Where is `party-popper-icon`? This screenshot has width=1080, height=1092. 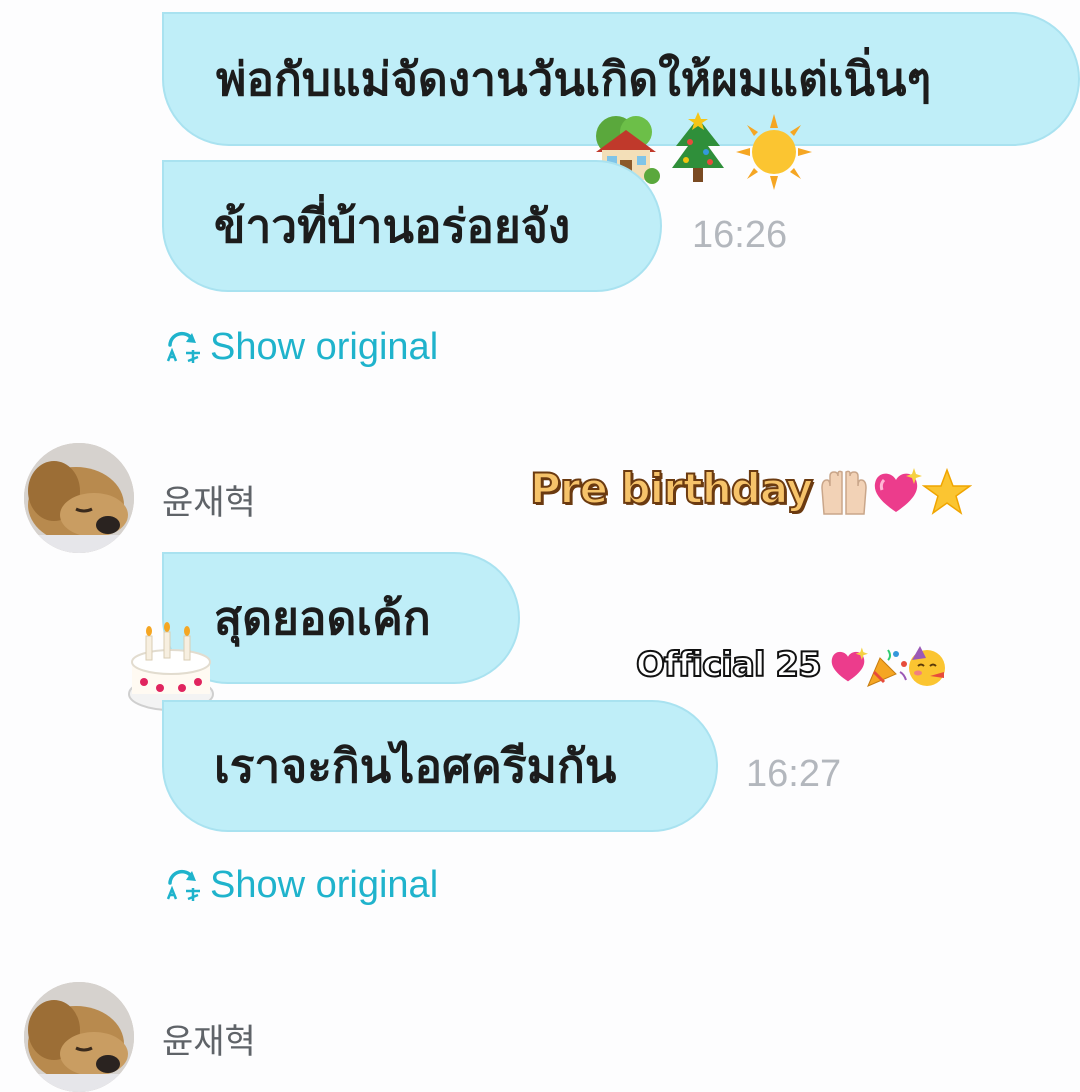
party-popper-icon is located at coordinates (887, 668).